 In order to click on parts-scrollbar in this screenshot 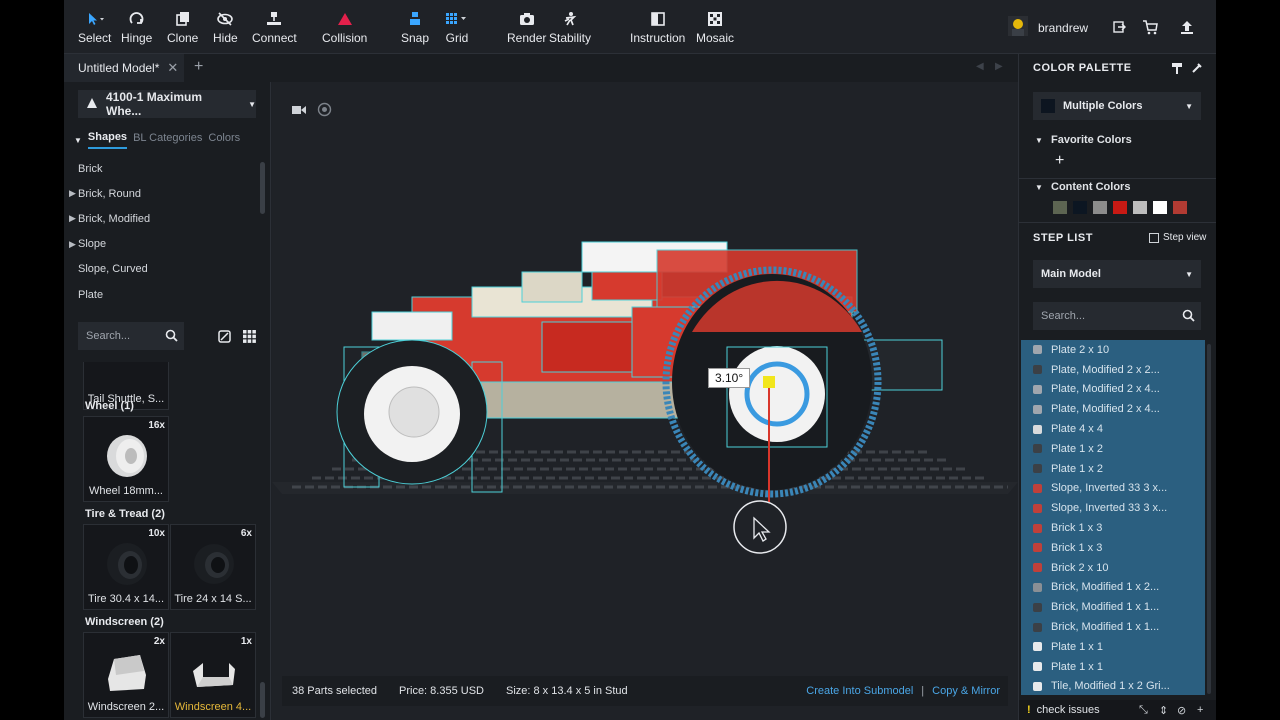, I will do `click(262, 700)`.